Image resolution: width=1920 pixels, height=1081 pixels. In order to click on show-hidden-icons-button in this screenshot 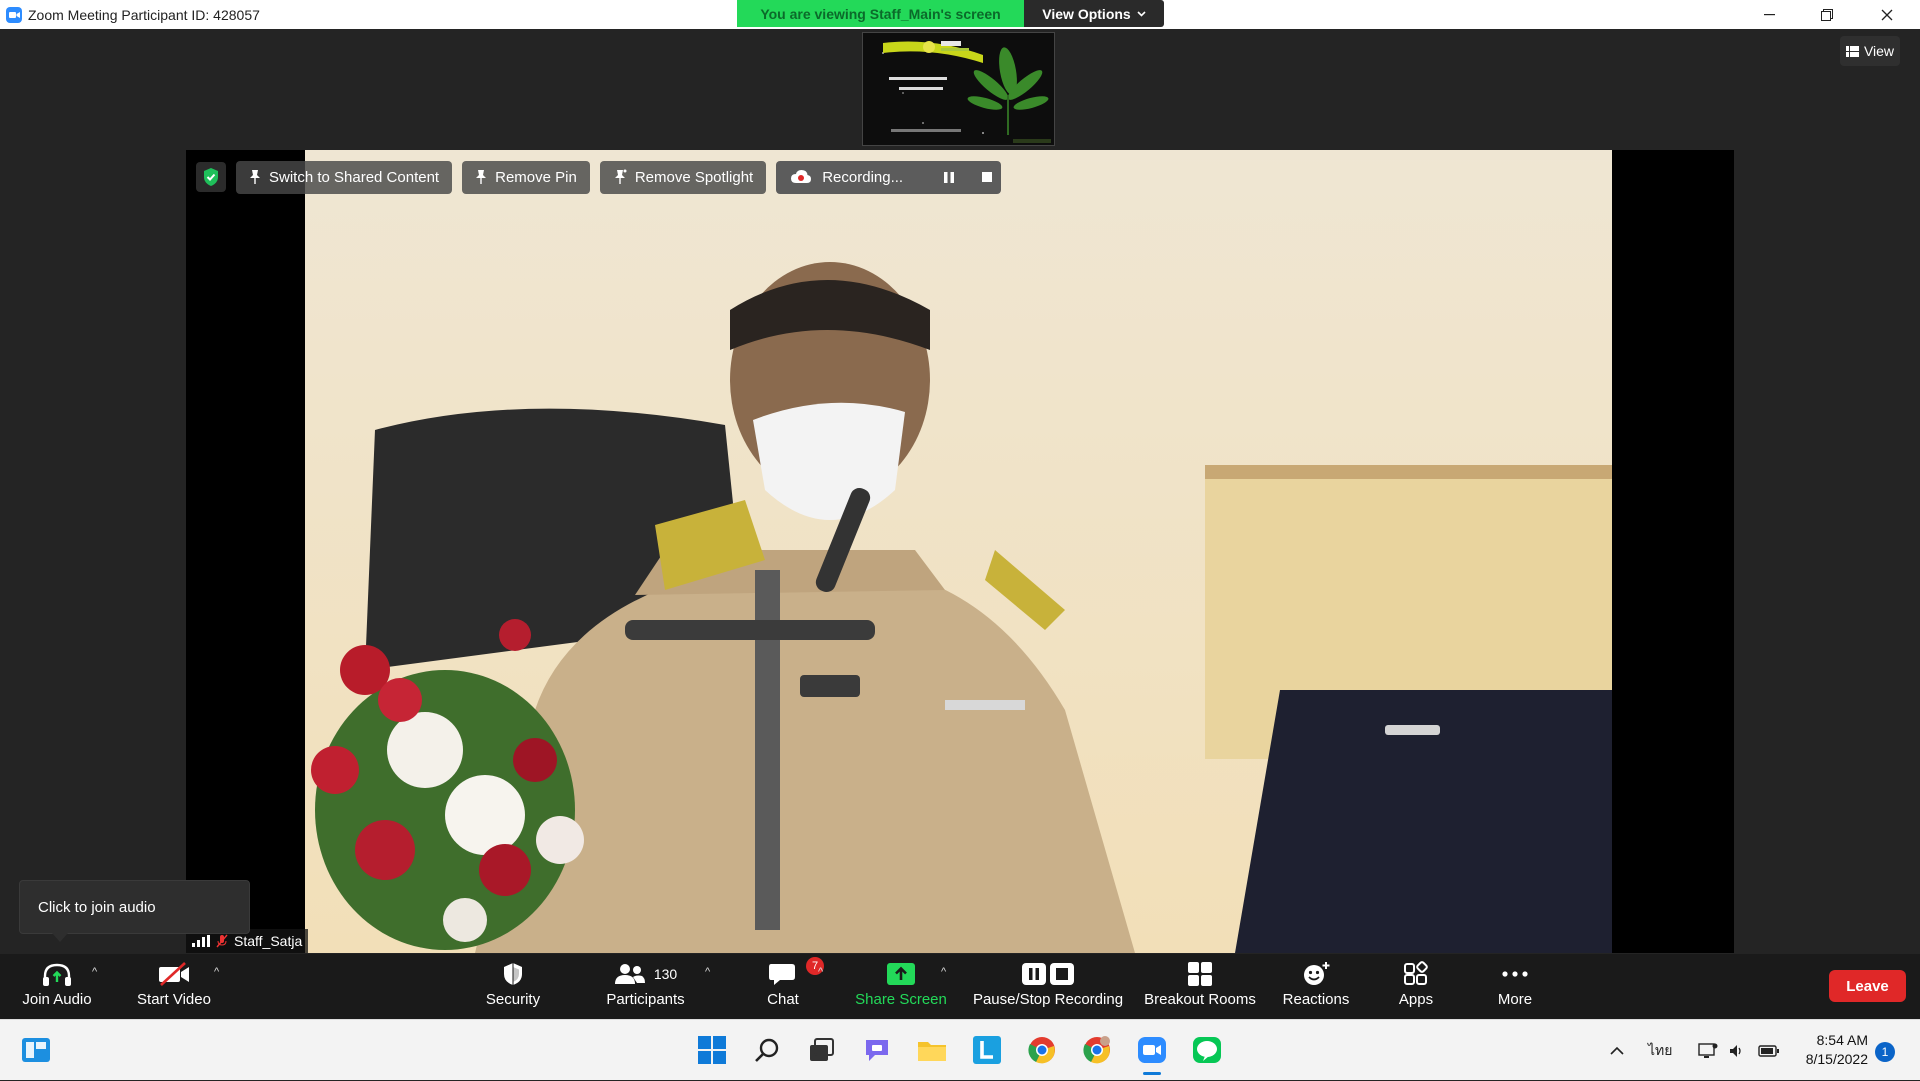, I will do `click(1617, 1050)`.